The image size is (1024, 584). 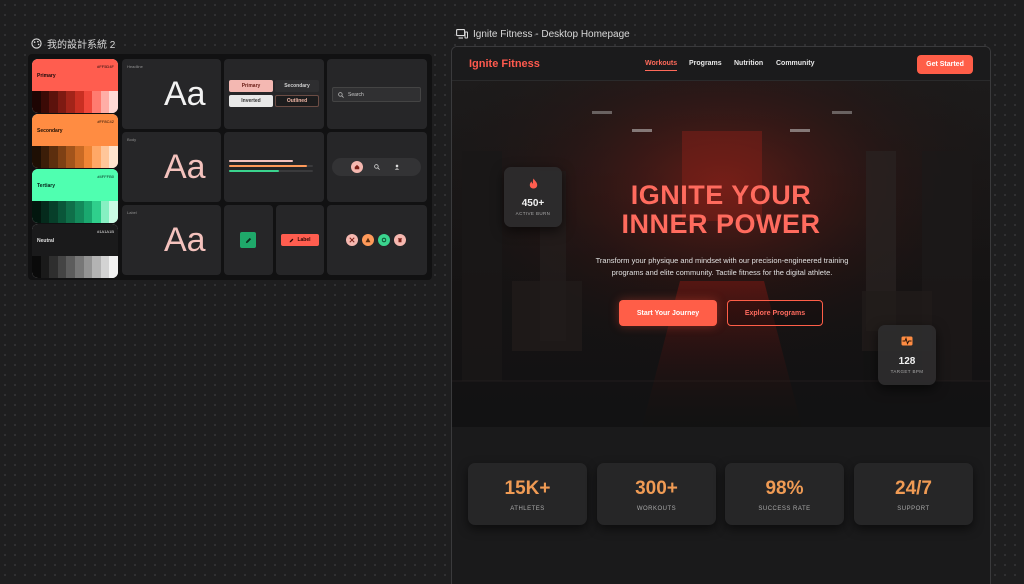 I want to click on swatch-secondary: Secondary #FF8C42, so click(x=75, y=141).